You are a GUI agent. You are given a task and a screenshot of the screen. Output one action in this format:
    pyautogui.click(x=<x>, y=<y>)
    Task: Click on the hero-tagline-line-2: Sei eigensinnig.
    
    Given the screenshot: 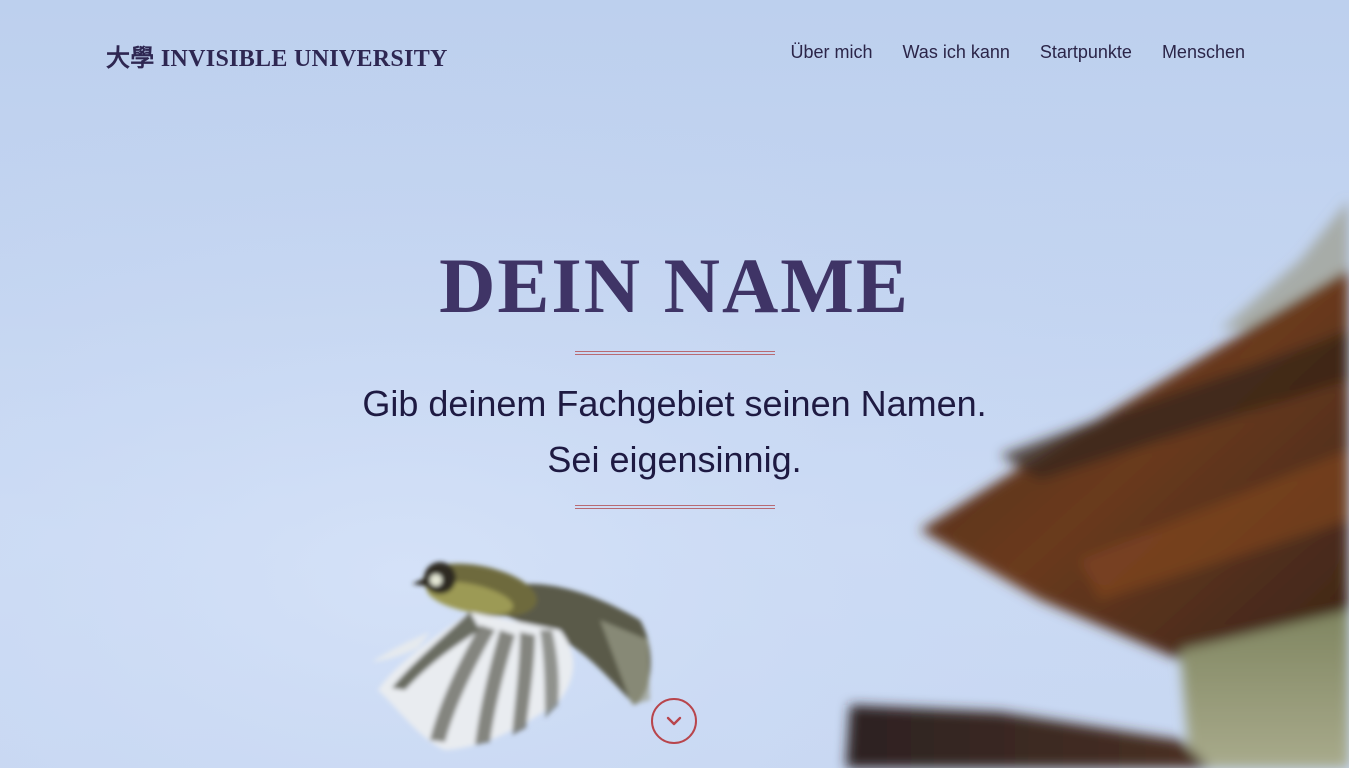 What is the action you would take?
    pyautogui.click(x=674, y=459)
    